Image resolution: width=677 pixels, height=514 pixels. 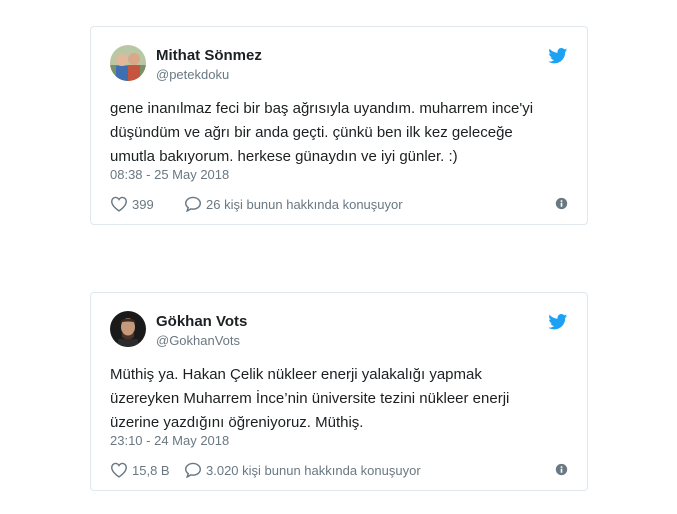 I want to click on tweet-actions: 399 26 kişi bunun hakkında konuşuyor, so click(x=339, y=204).